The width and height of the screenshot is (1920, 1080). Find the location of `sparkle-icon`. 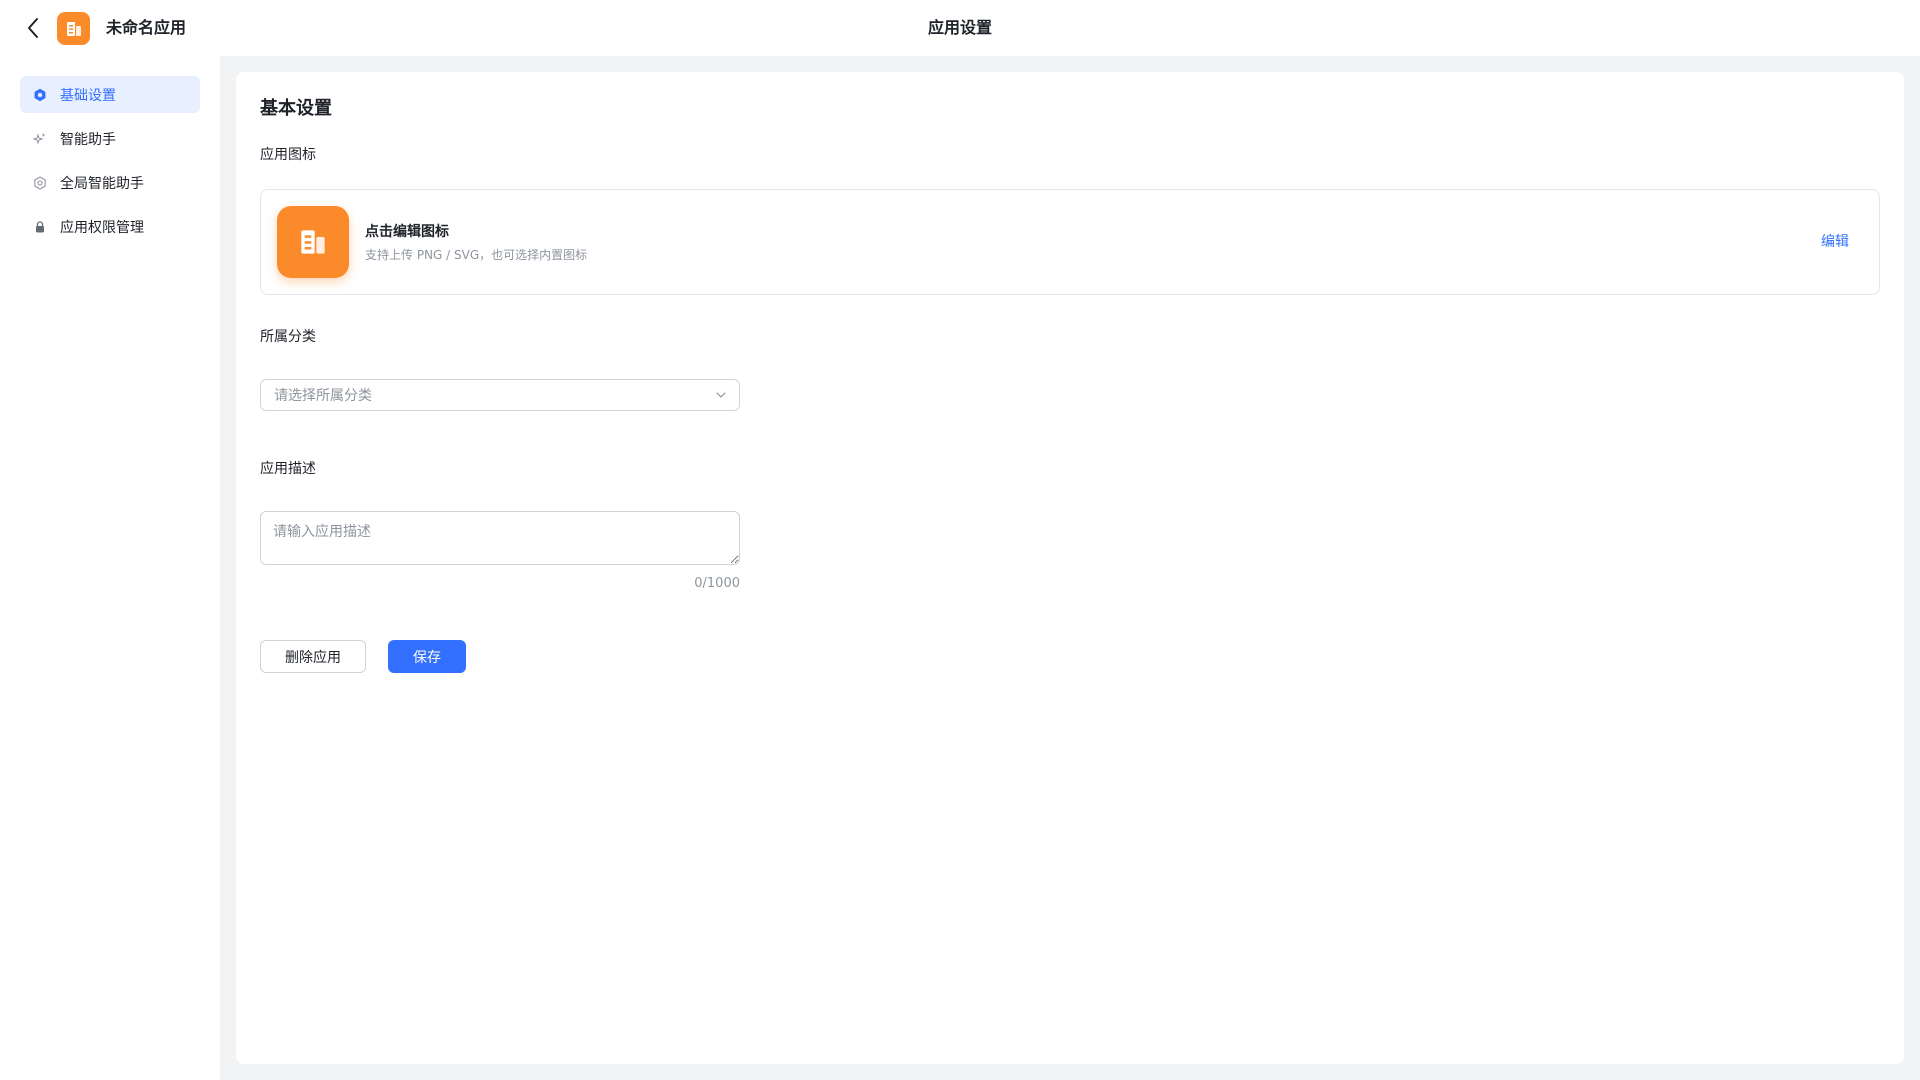

sparkle-icon is located at coordinates (40, 139).